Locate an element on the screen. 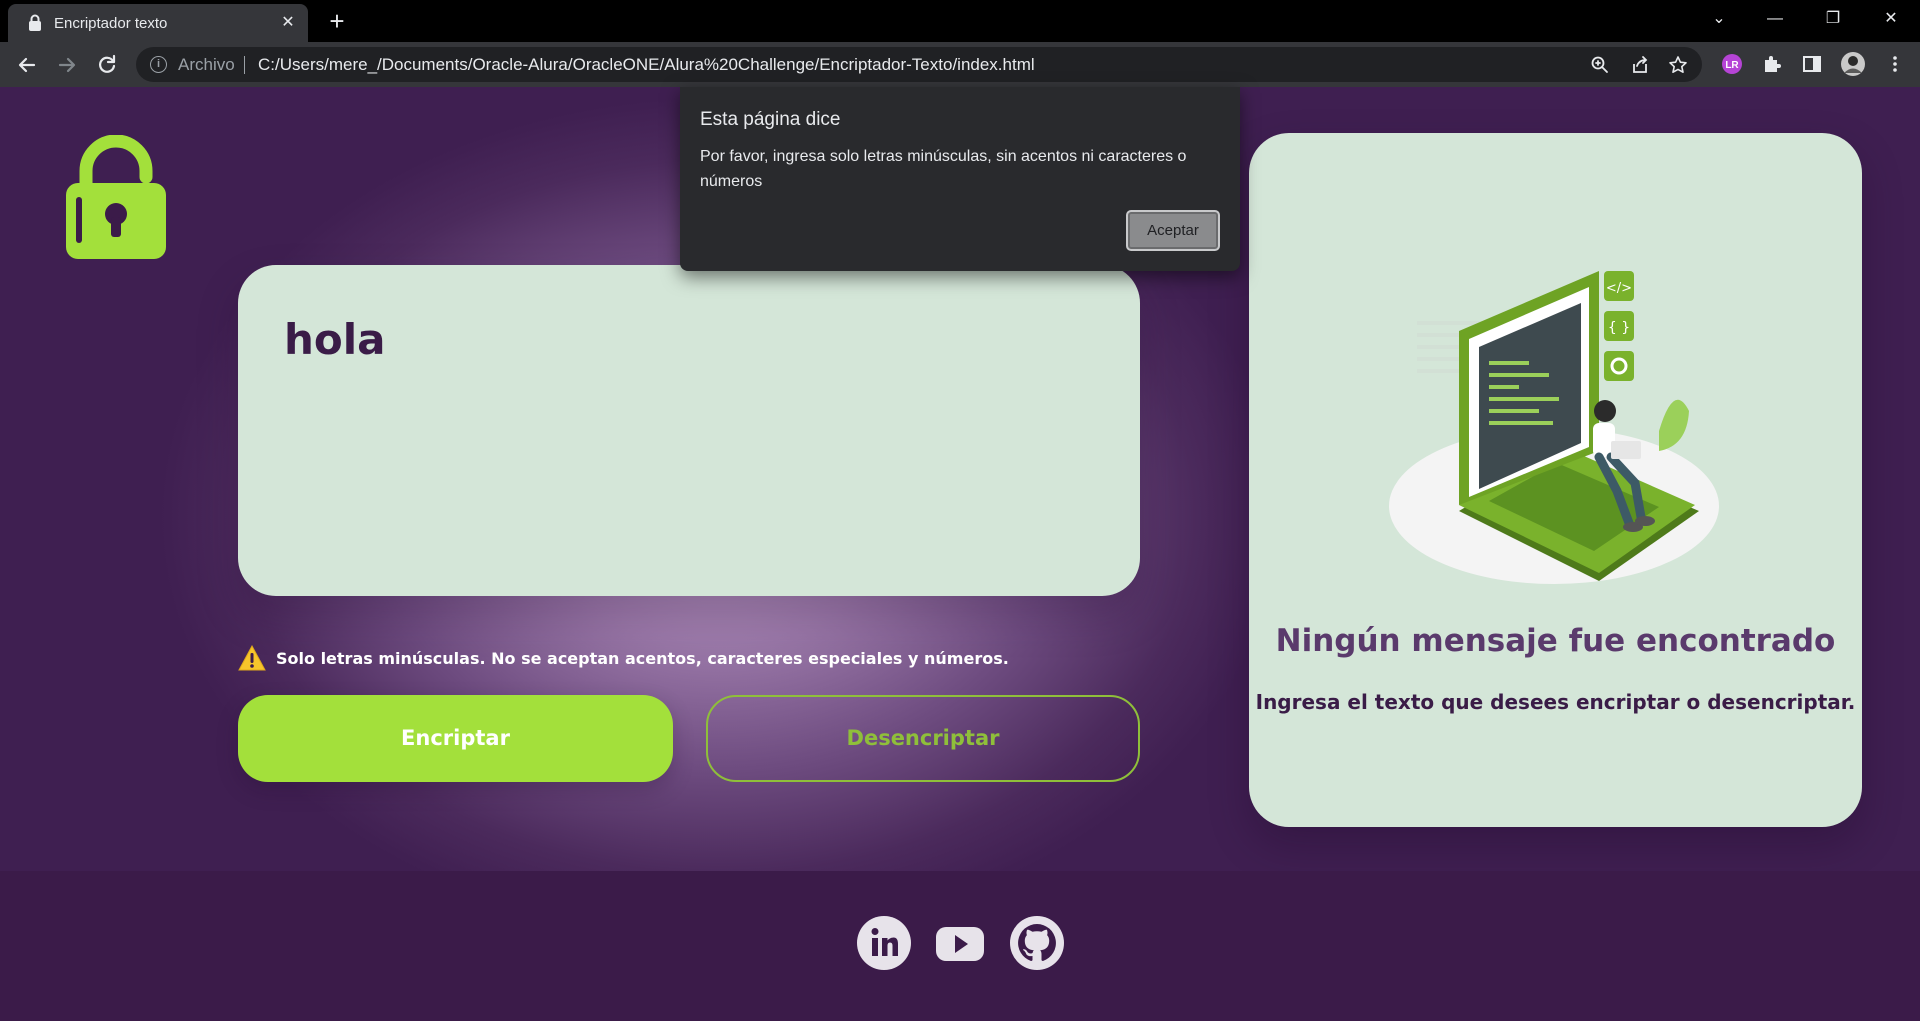 This screenshot has width=1920, height=1021. linkedin-icon is located at coordinates (884, 943).